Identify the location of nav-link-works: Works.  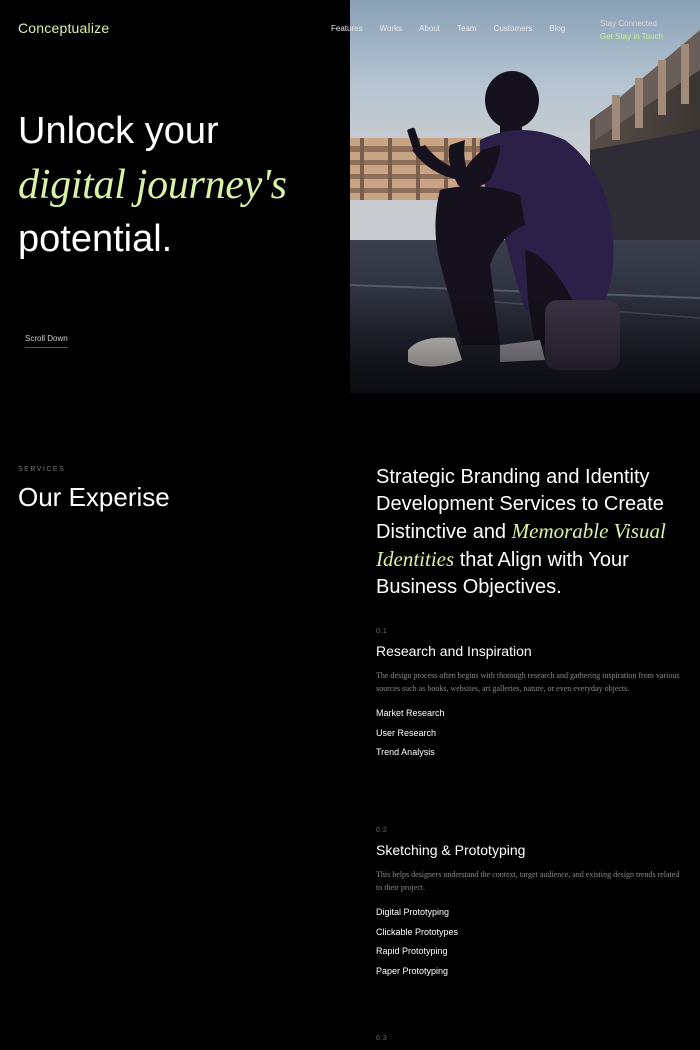
(391, 28).